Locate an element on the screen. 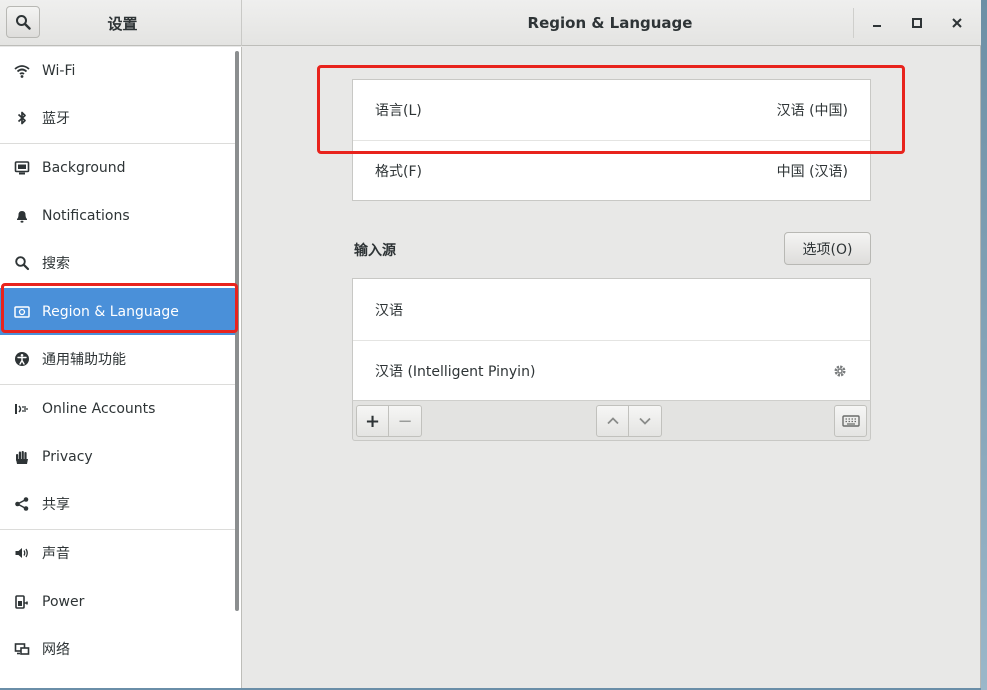 This screenshot has width=987, height=690. sidebar-item-label: Online Accounts is located at coordinates (99, 408).